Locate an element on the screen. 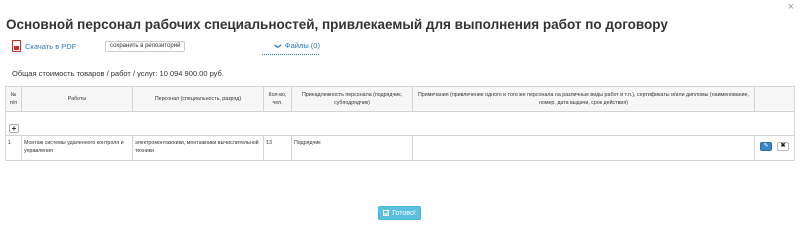  cell-affiliation: Подрядчик is located at coordinates (352, 148).